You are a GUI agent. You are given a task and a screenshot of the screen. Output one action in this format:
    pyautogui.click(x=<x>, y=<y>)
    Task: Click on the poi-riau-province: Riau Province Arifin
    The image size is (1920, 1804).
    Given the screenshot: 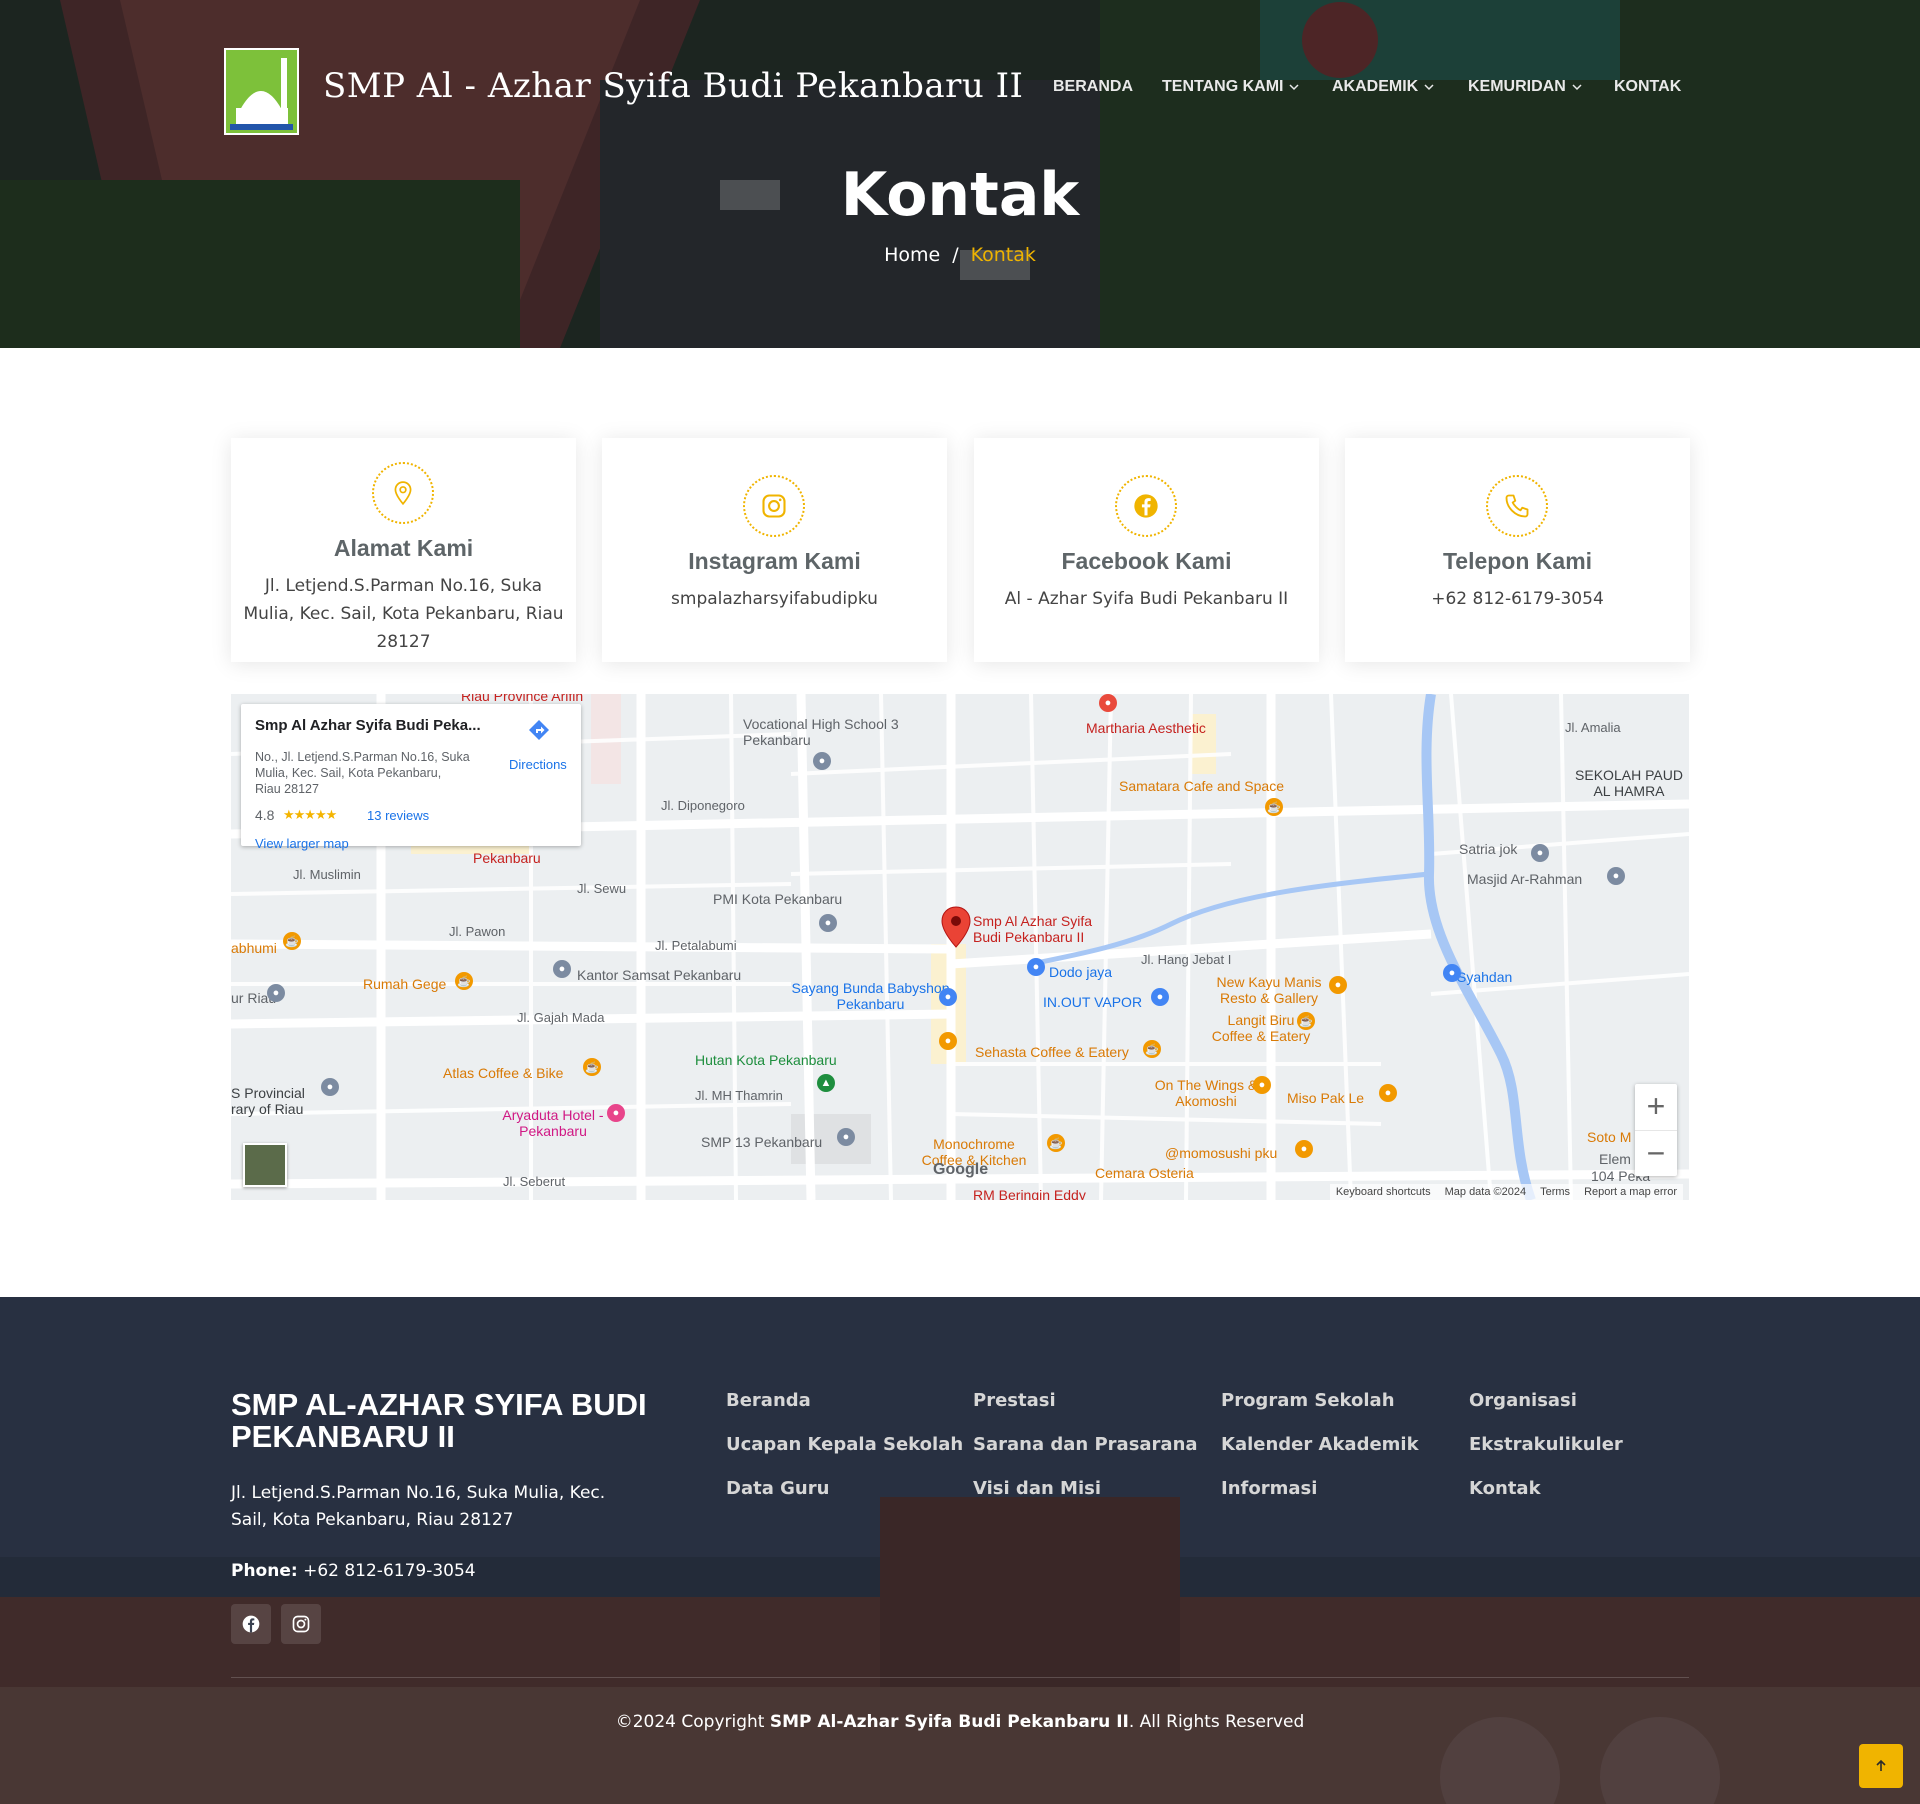 What is the action you would take?
    pyautogui.click(x=522, y=699)
    